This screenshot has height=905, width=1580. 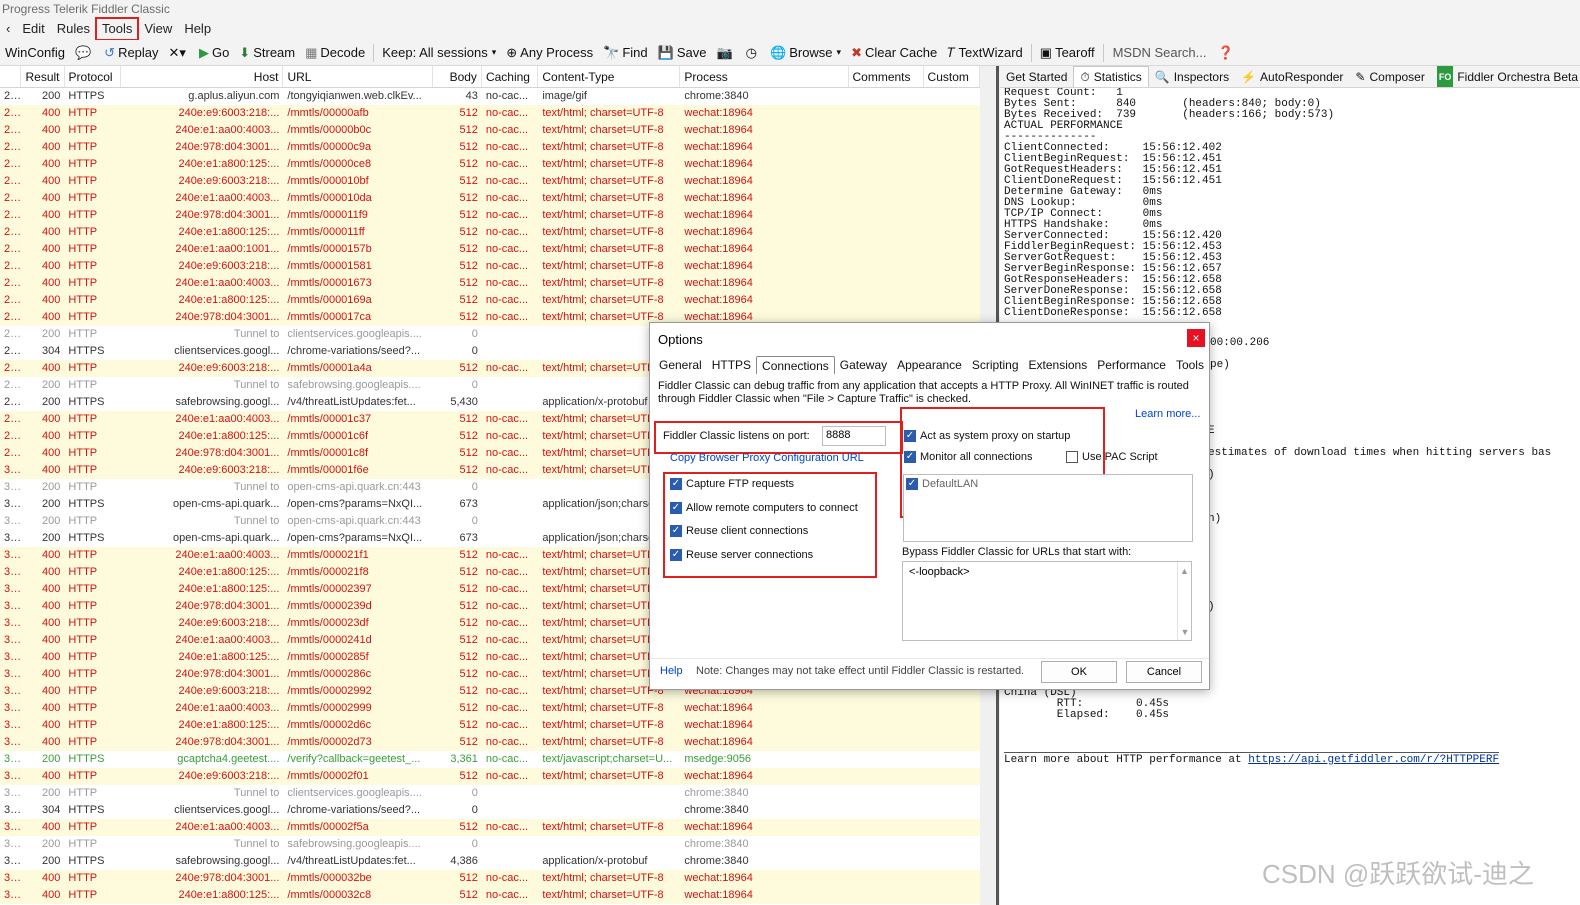 I want to click on tab-get-started: Get Started, so click(x=1036, y=76).